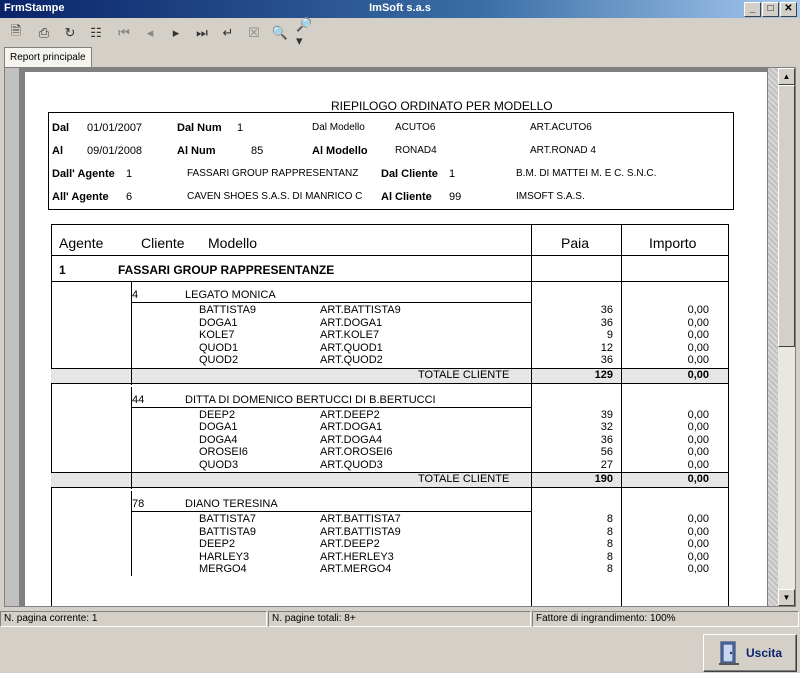  I want to click on minimize-button: _, so click(752, 9).